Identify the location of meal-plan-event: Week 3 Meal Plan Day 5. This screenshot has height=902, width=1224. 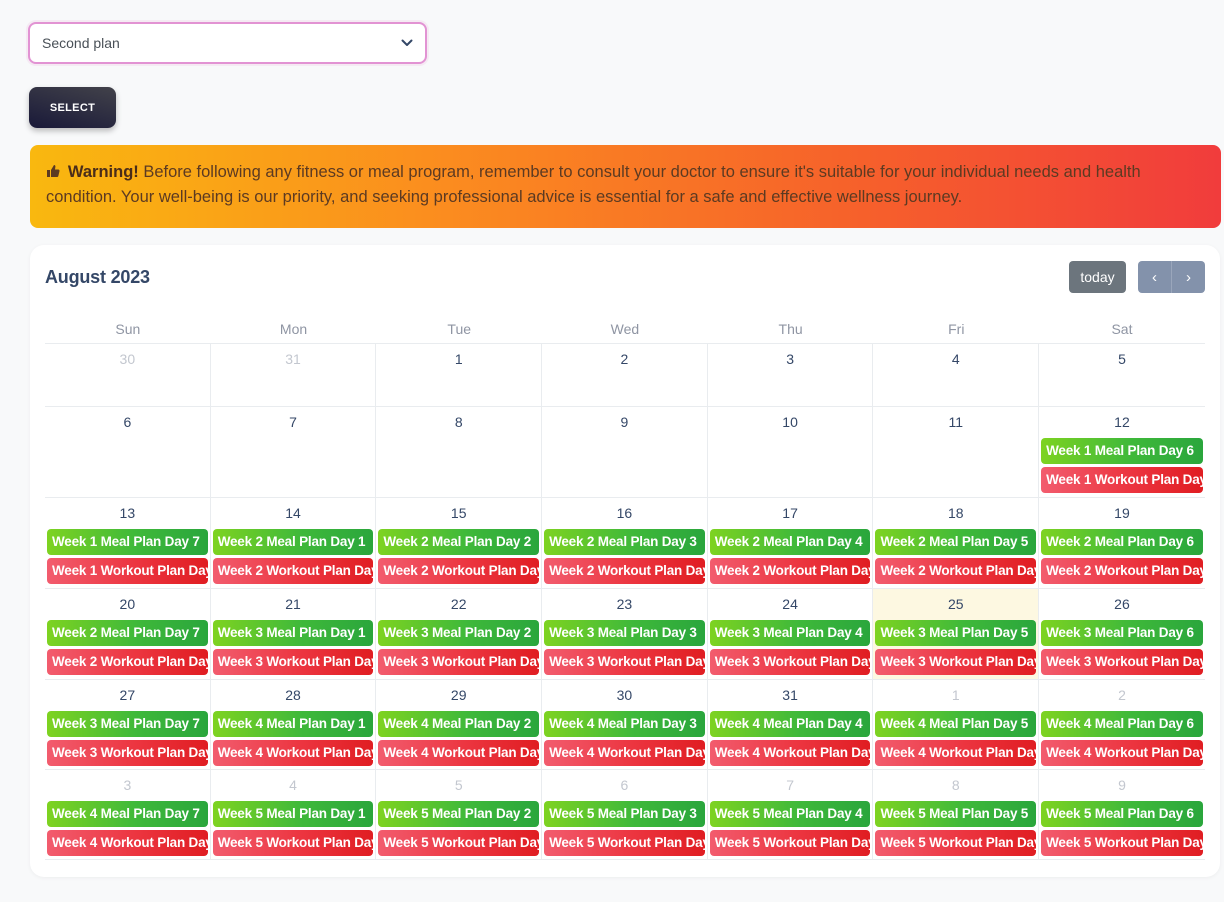
(956, 633).